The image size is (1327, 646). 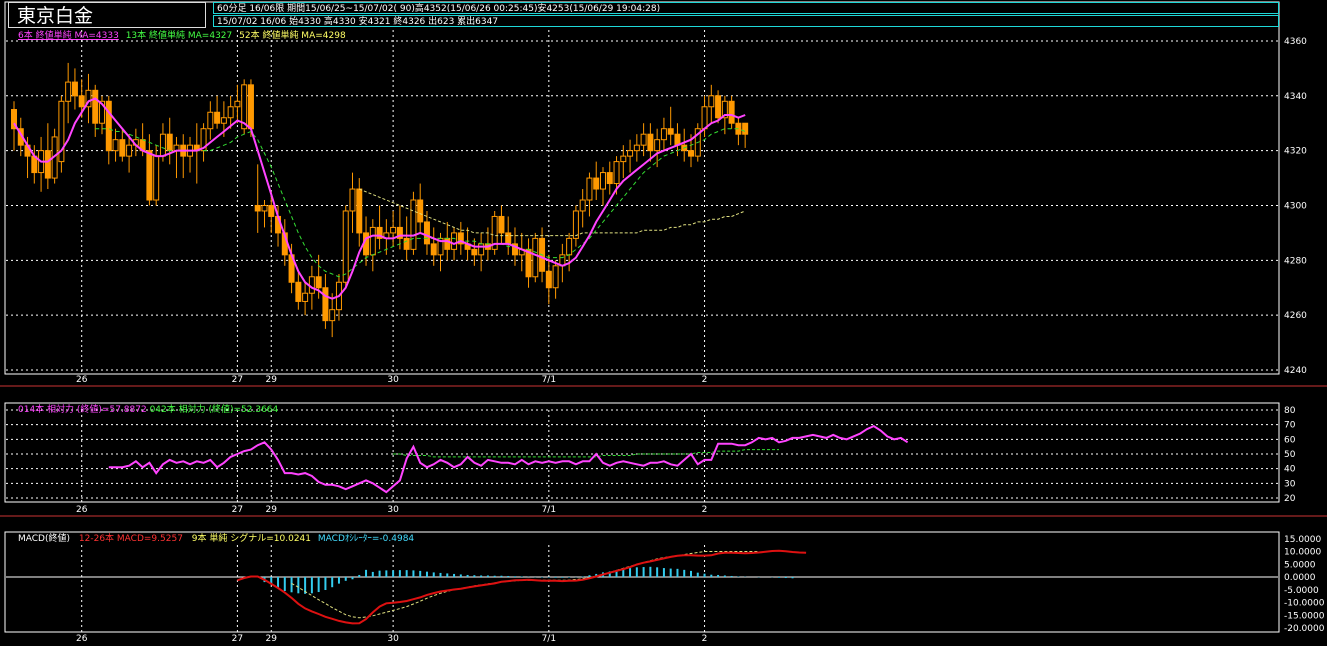 I want to click on y-tick-label: 4320, so click(x=1295, y=152).